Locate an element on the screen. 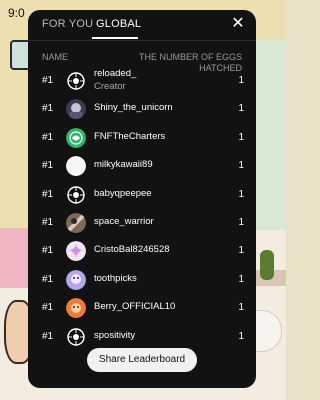 The image size is (320, 400). creator-label: Creator is located at coordinates (110, 86).